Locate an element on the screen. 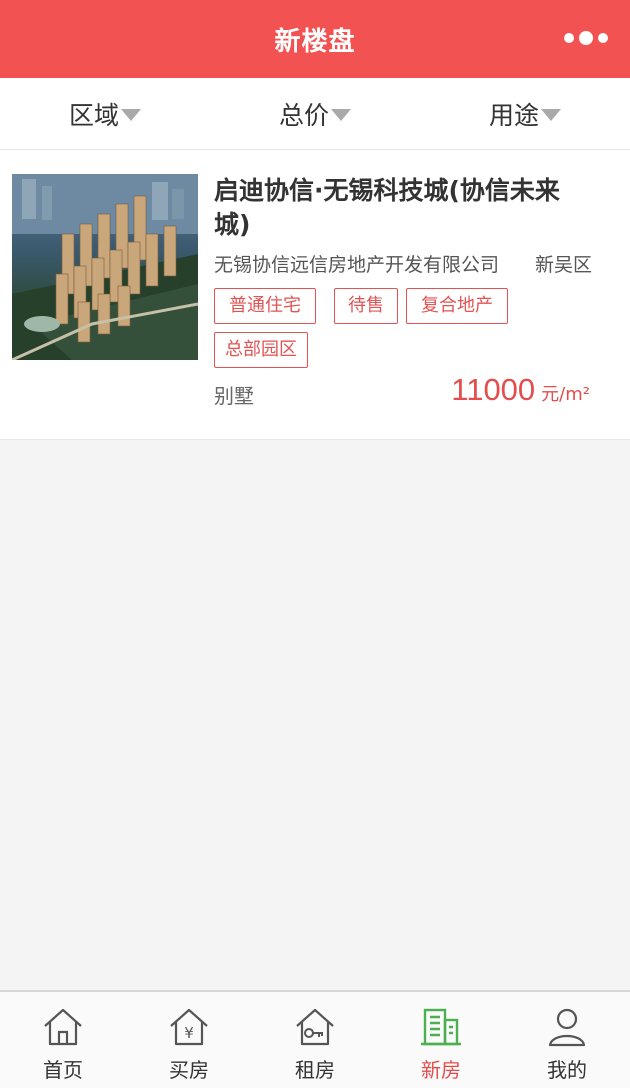 The image size is (630, 1088). page-title: 新楼盘 is located at coordinates (315, 41).